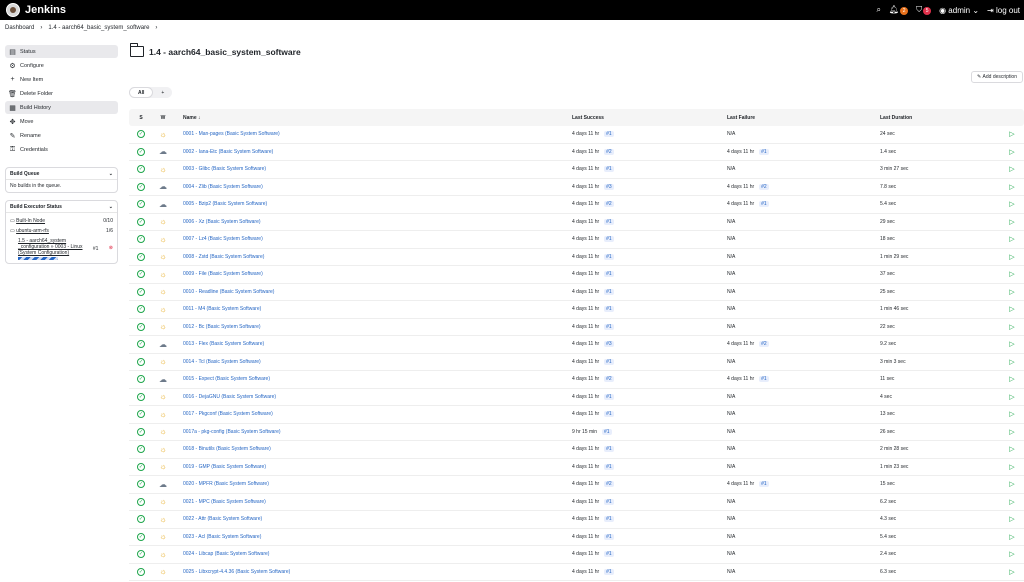  I want to click on job-link: 0017 - Pkgconf (Basic System Software), so click(228, 414).